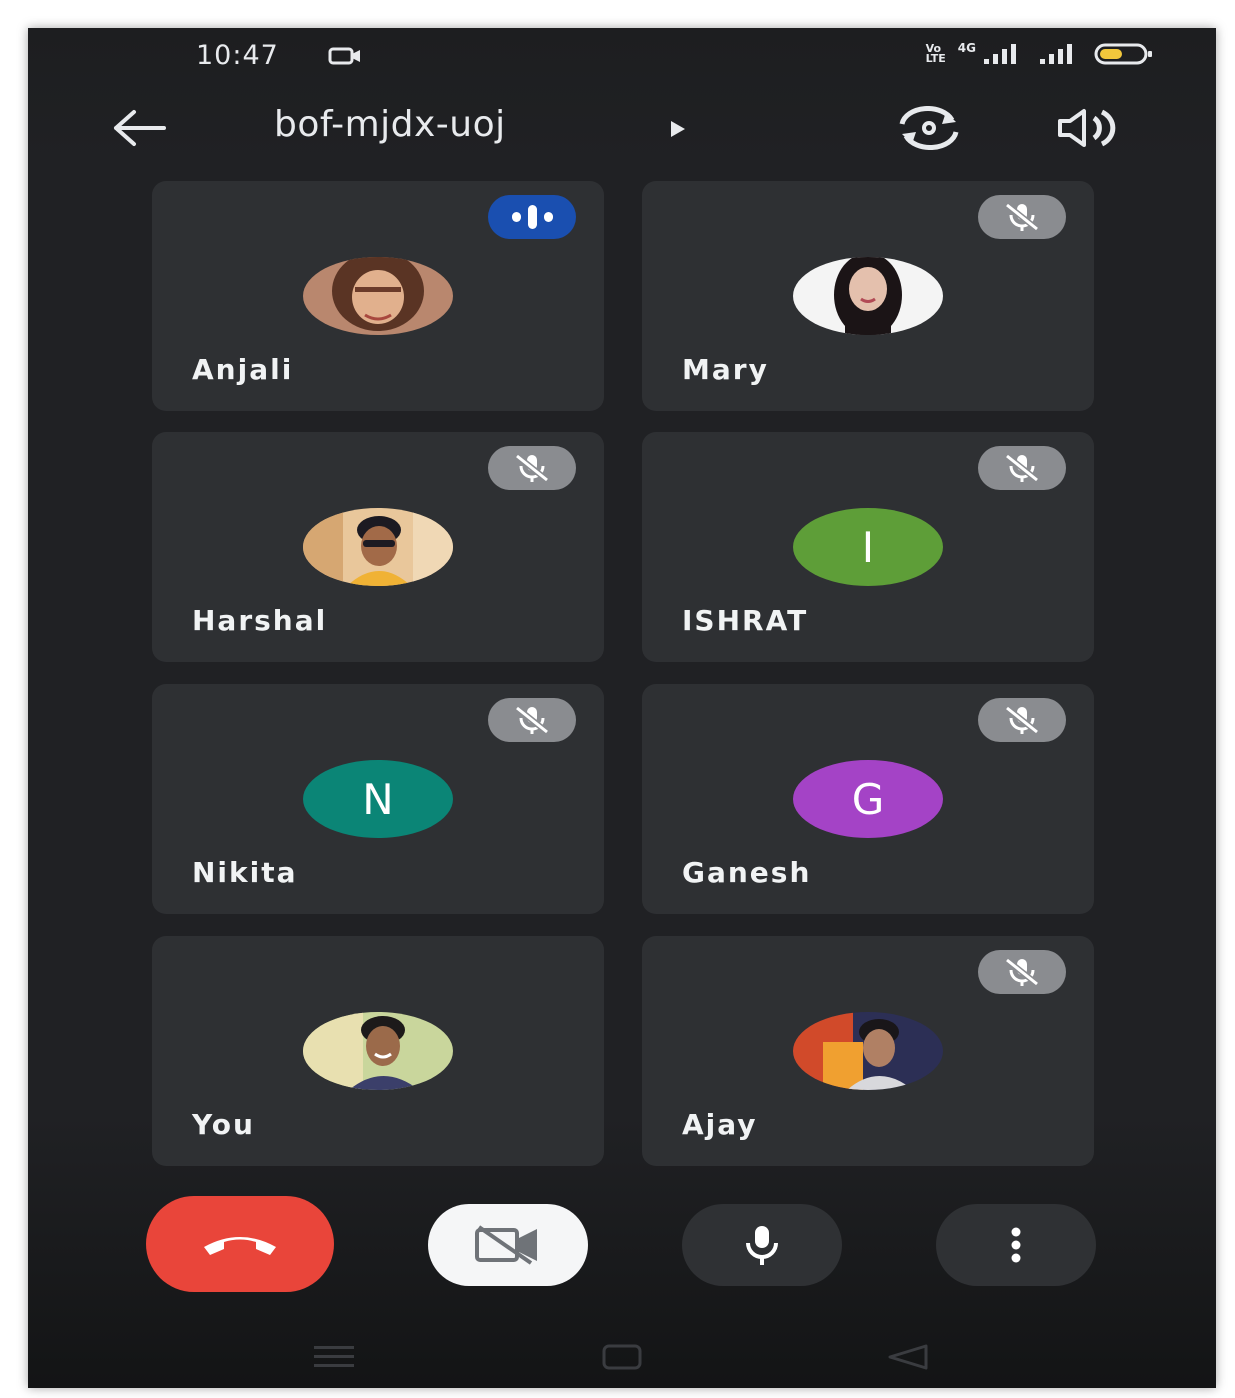  I want to click on participant-name: Nikita, so click(245, 872).